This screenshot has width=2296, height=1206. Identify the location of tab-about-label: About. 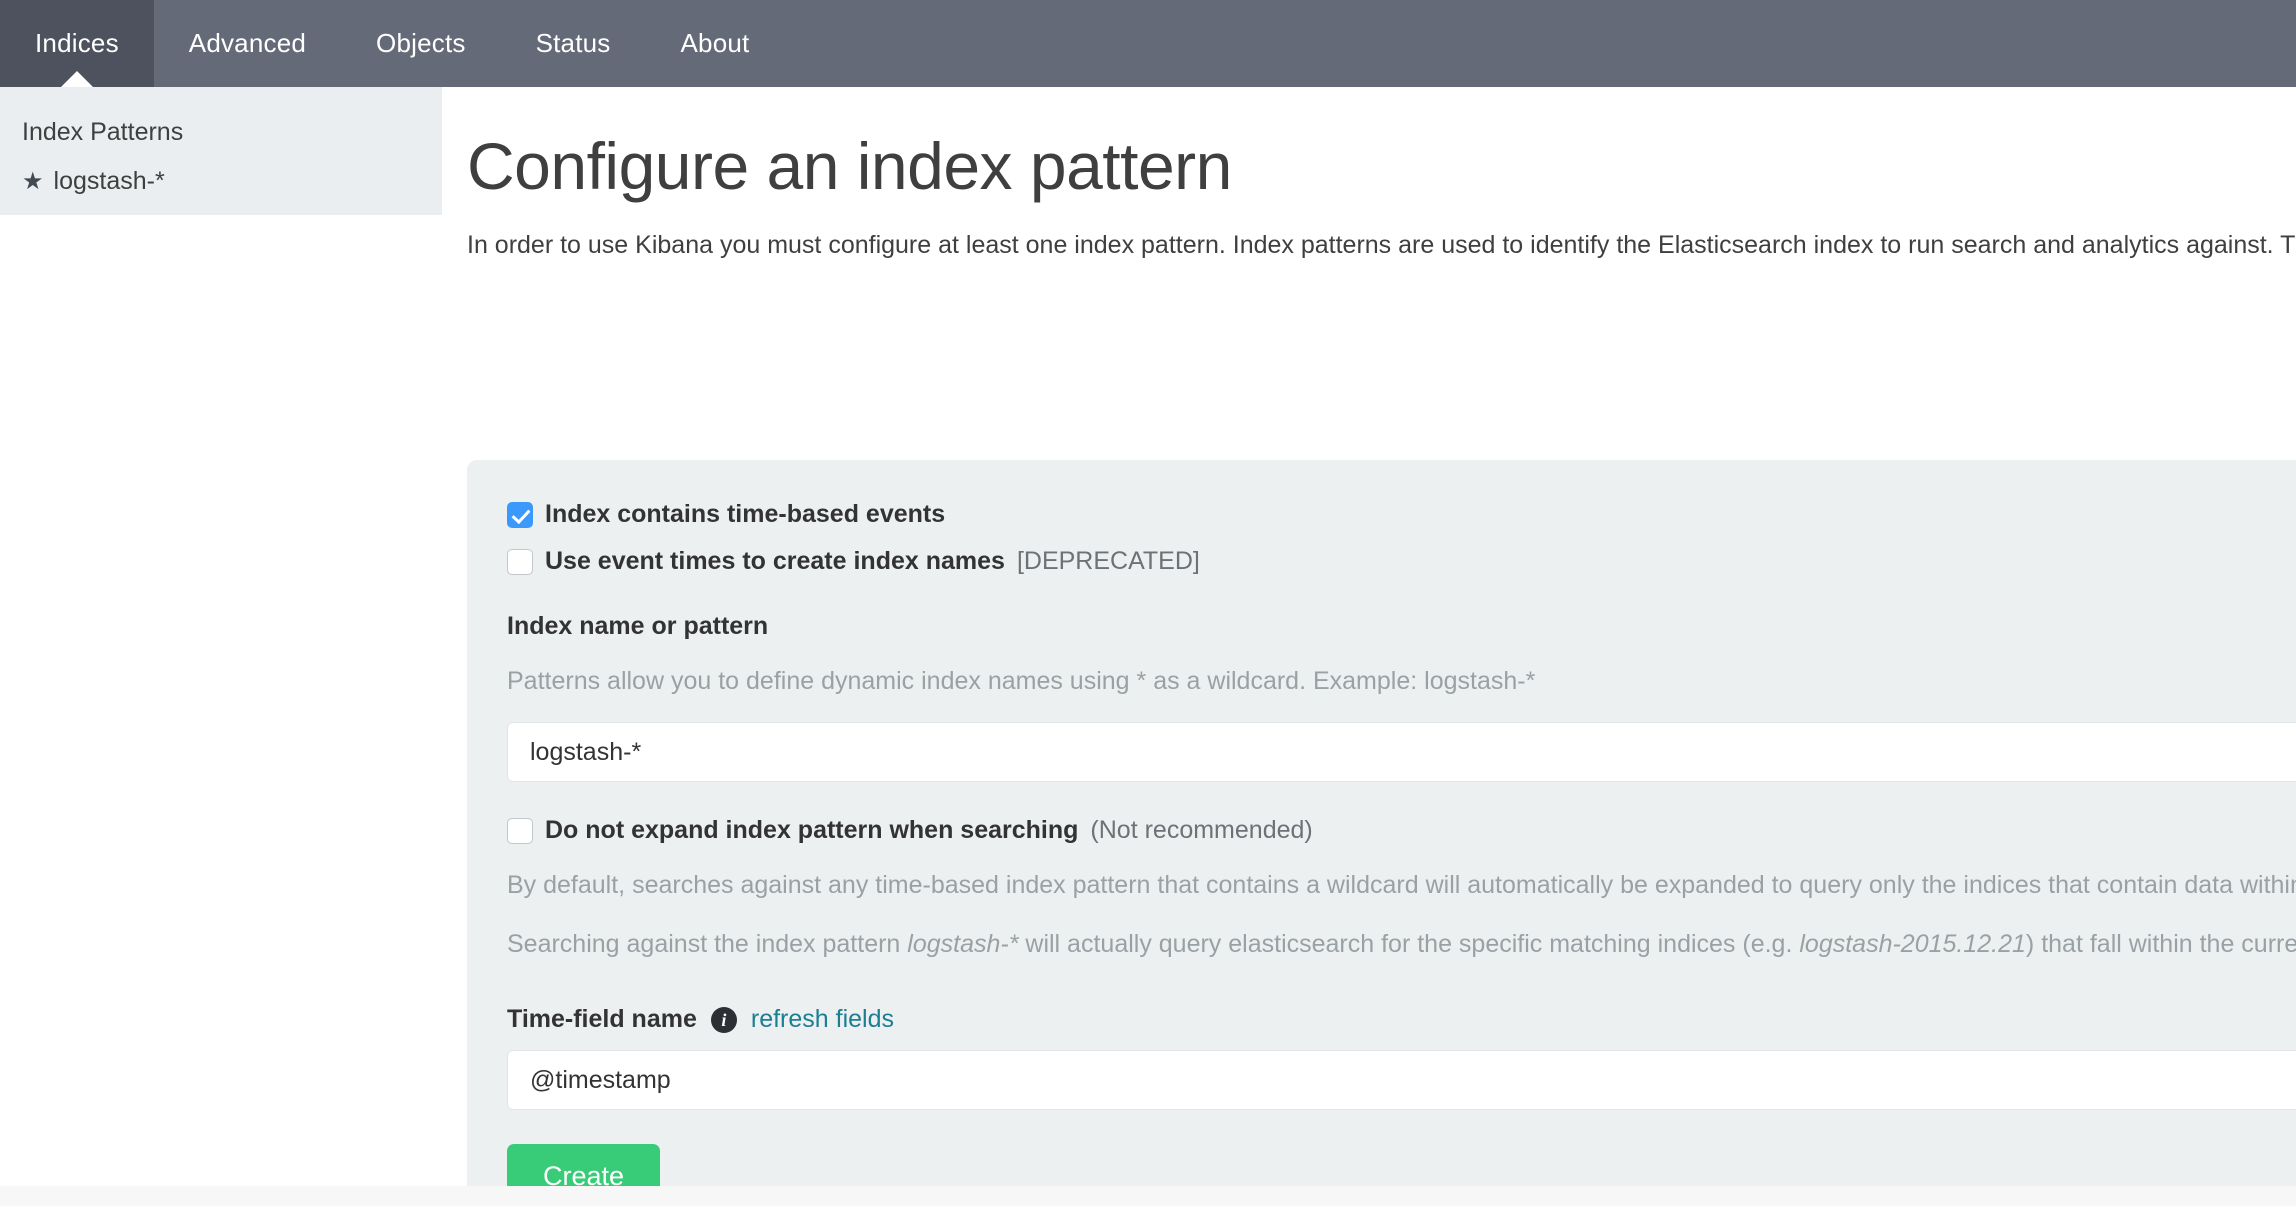
(715, 43).